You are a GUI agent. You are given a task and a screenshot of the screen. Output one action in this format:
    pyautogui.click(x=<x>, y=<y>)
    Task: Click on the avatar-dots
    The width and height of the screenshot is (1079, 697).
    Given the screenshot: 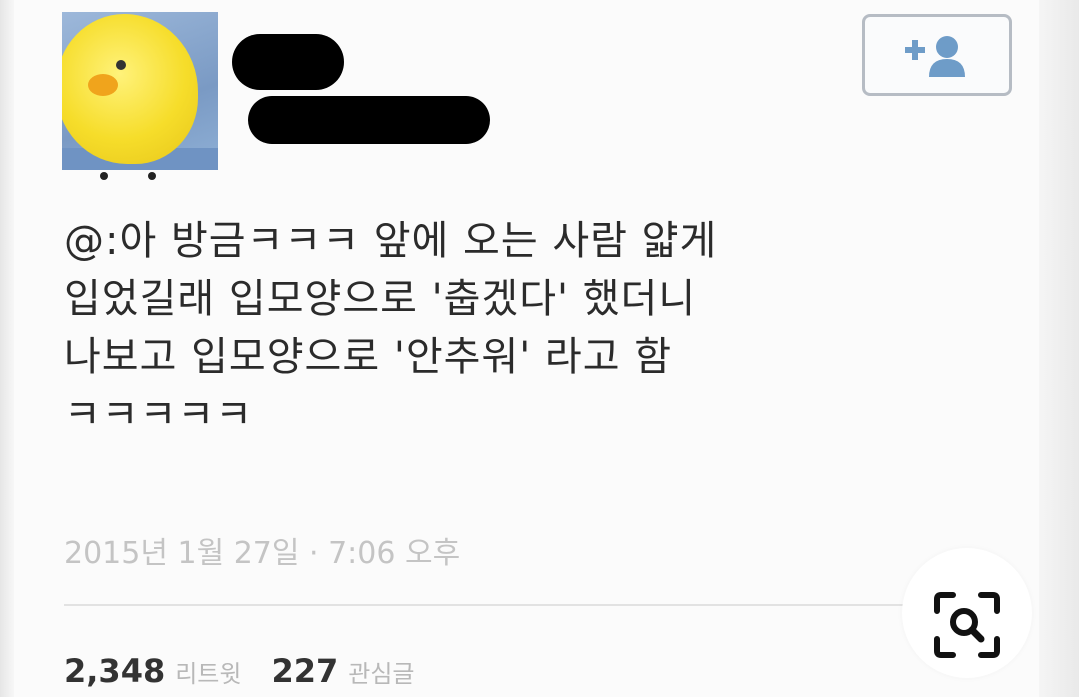 What is the action you would take?
    pyautogui.click(x=132, y=181)
    